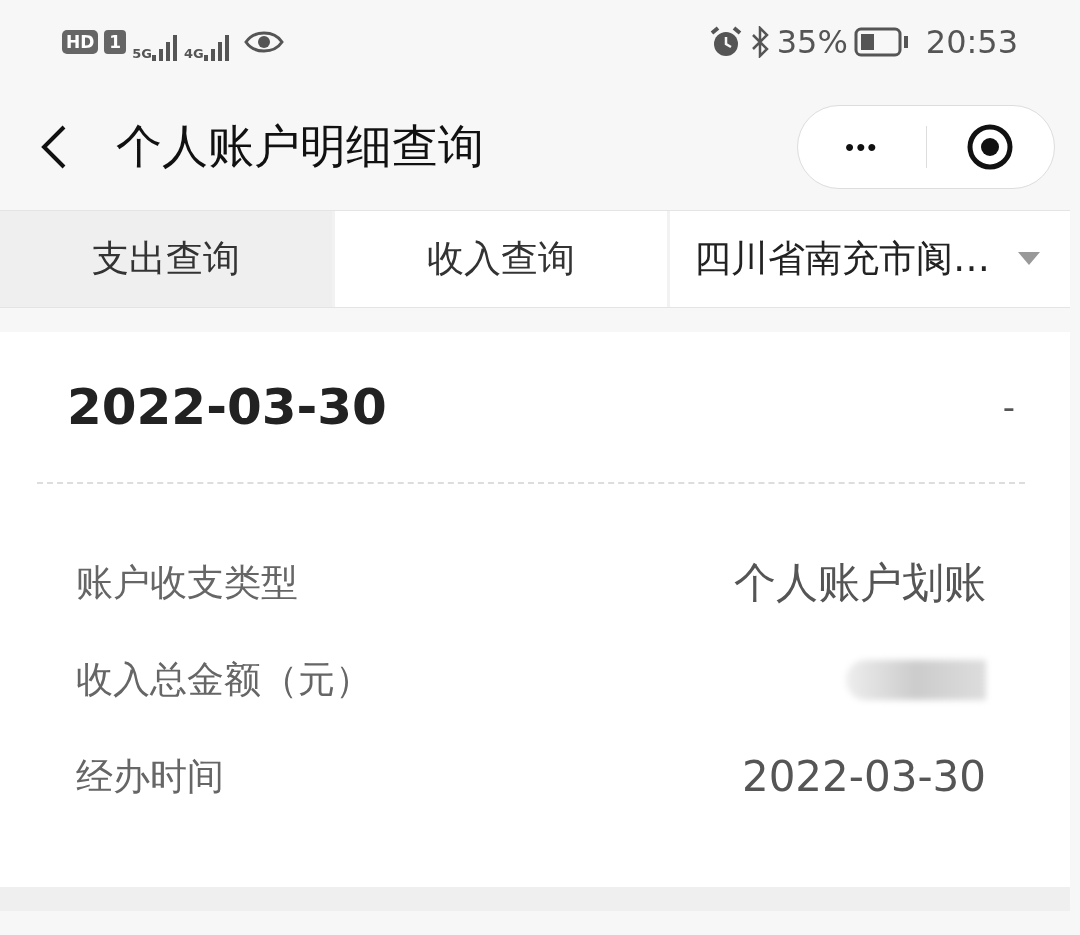 This screenshot has height=935, width=1080. Describe the element at coordinates (1029, 259) in the screenshot. I see `caret-icon` at that location.